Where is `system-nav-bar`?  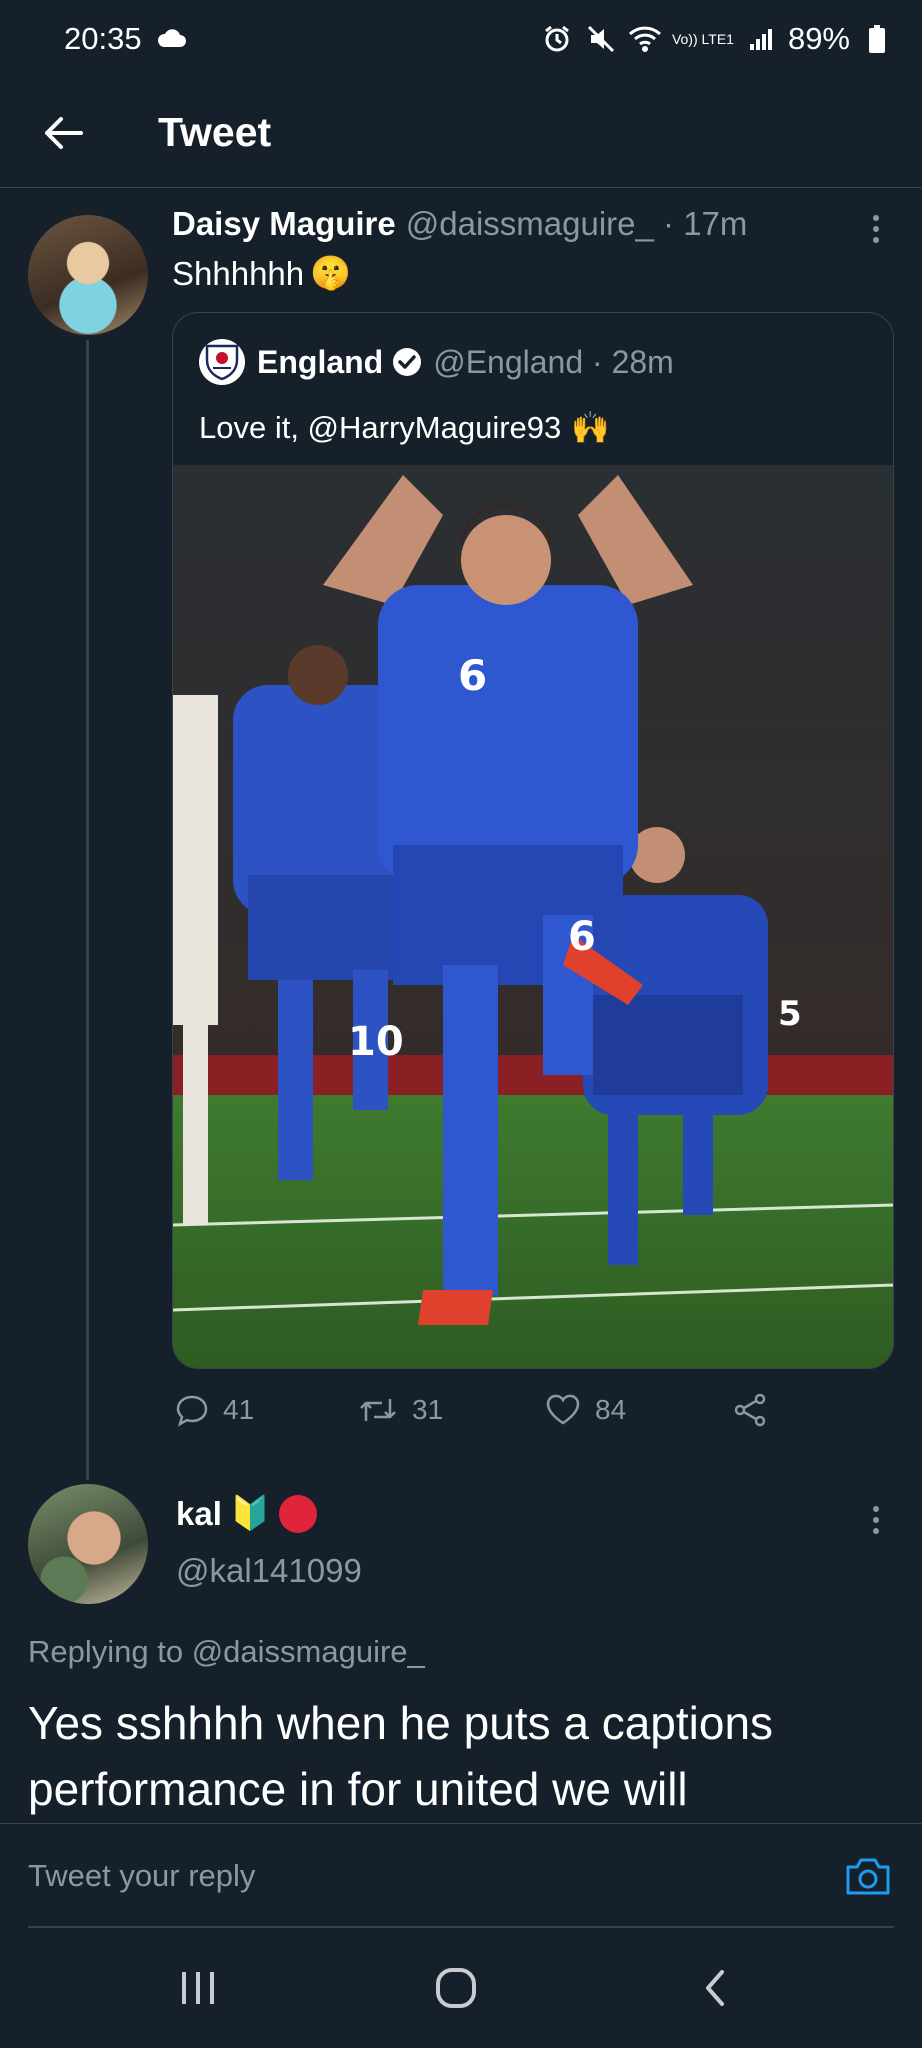 system-nav-bar is located at coordinates (461, 1988).